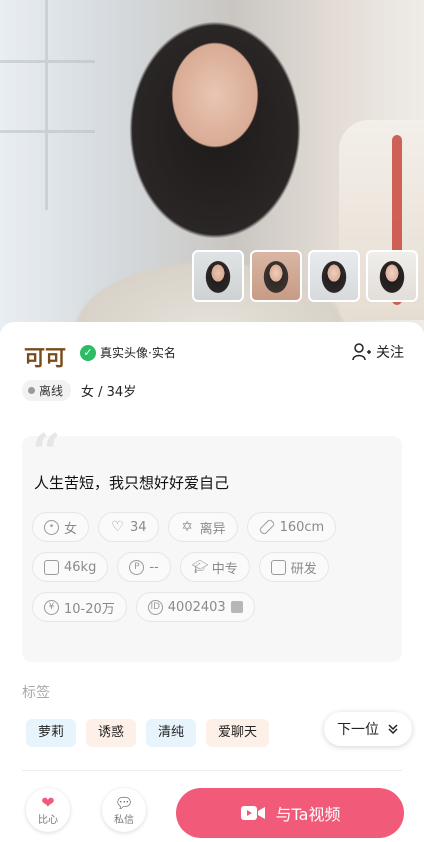  What do you see at coordinates (124, 820) in the screenshot?
I see `message-label: 私信` at bounding box center [124, 820].